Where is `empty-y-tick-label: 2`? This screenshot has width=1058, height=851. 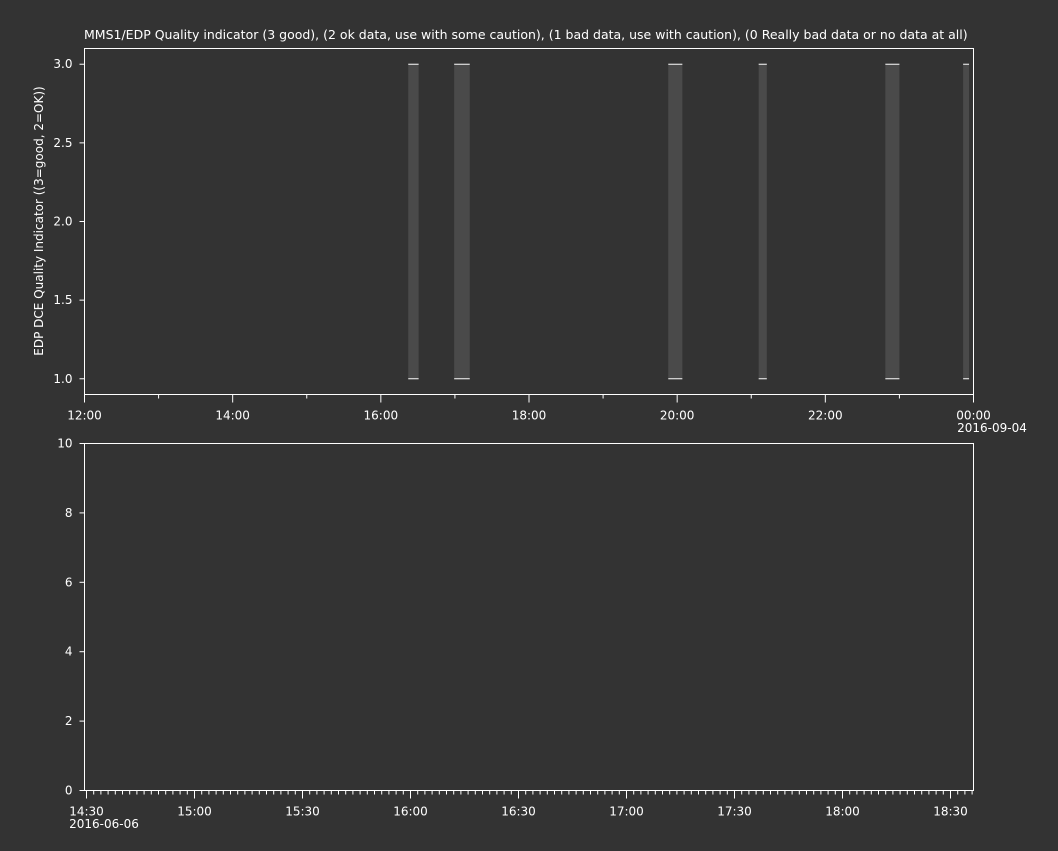
empty-y-tick-label: 2 is located at coordinates (69, 721).